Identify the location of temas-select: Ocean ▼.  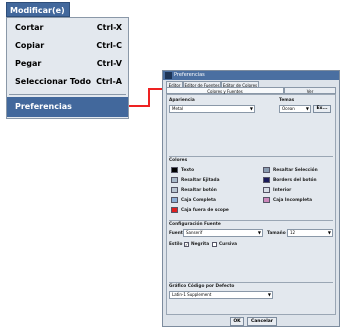
(295, 109).